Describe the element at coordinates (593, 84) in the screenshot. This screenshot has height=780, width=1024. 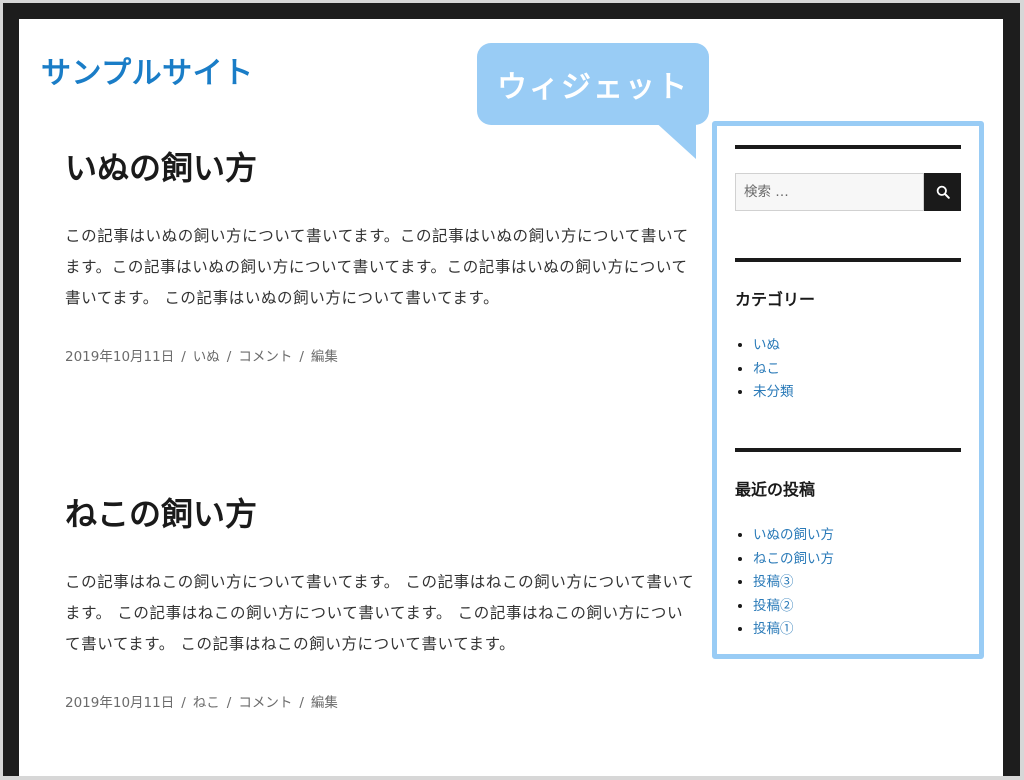
I see `widget-callout: ウィジェット` at that location.